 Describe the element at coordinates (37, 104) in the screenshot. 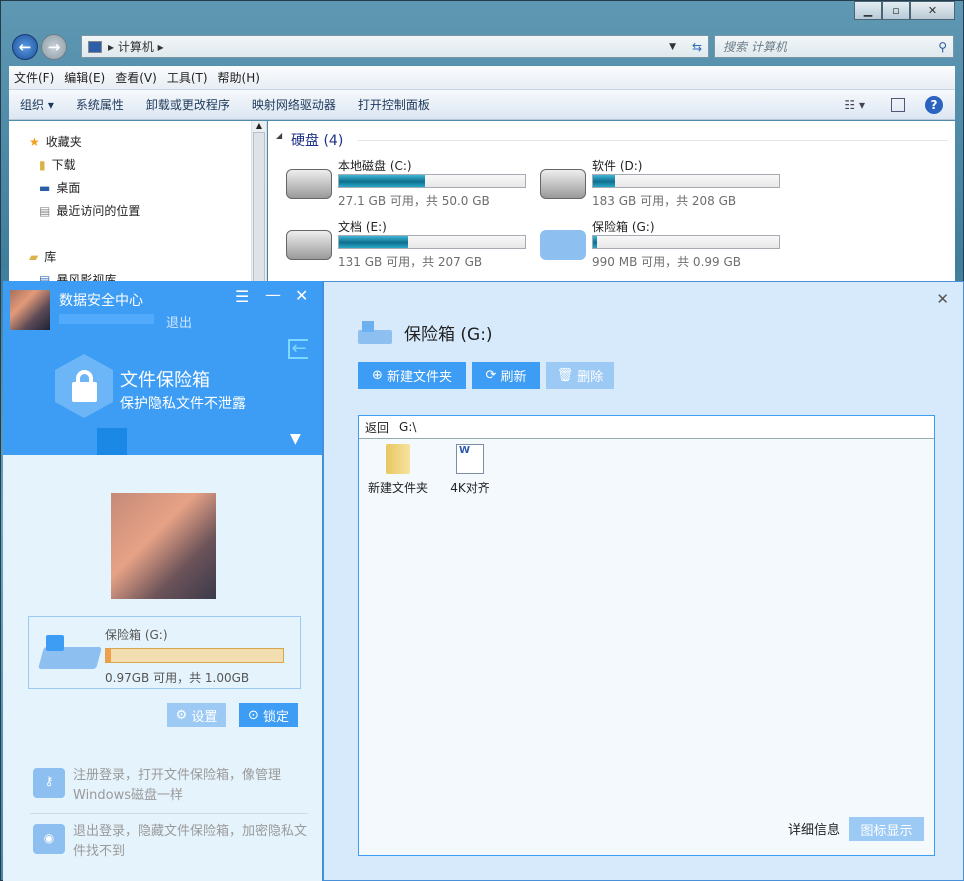

I see `organize-button: 组织 ▾` at that location.